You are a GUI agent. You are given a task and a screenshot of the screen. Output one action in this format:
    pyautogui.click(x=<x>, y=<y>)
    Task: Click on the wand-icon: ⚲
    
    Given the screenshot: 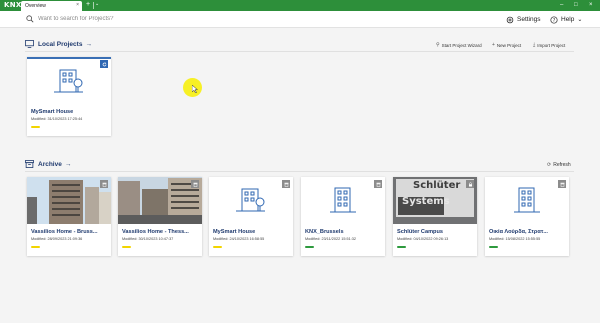 What is the action you would take?
    pyautogui.click(x=438, y=45)
    